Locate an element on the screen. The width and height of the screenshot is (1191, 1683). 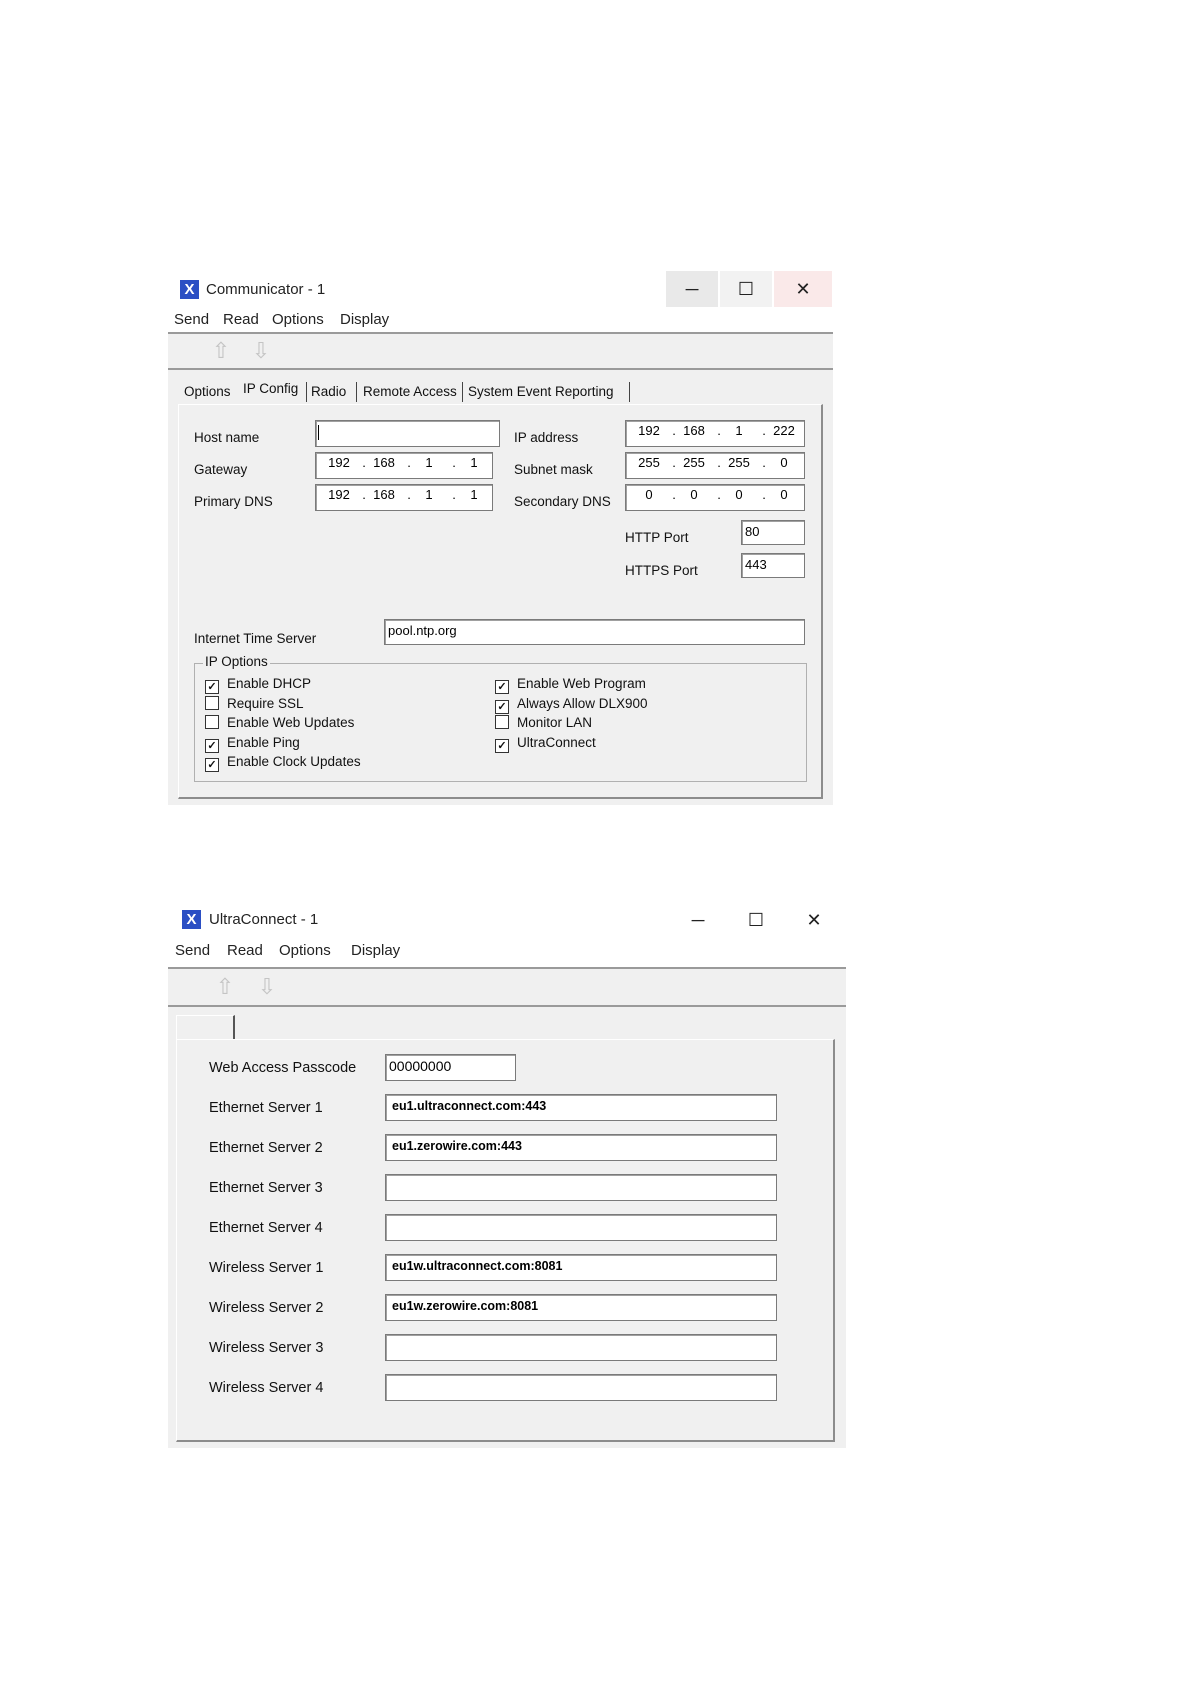
ethernet-server-2-input: eu1.zerowire.com:443 is located at coordinates (581, 1147).